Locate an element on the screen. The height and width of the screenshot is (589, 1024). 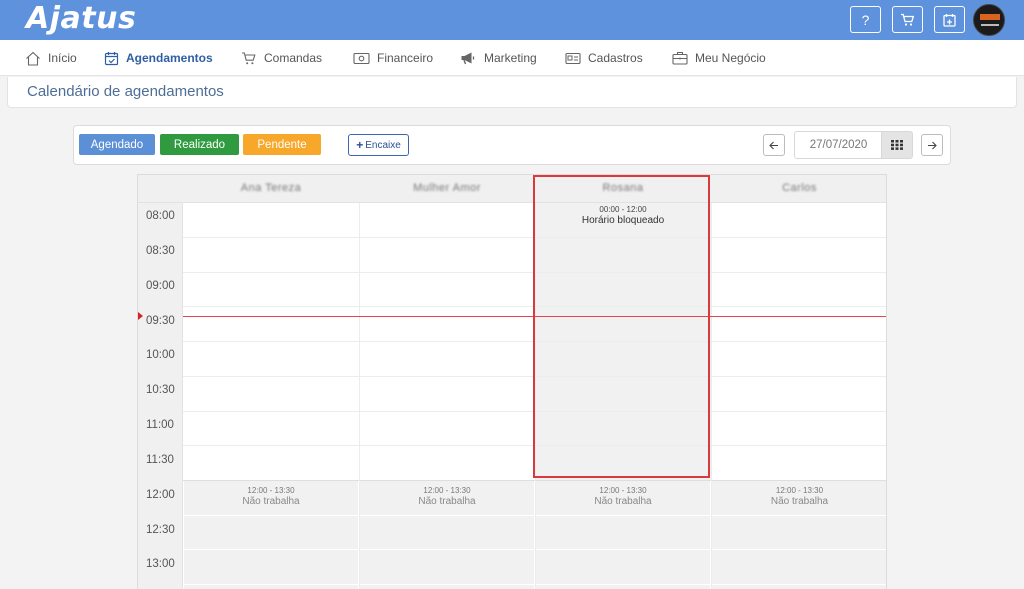
nav-item-meu-negocio: Meu Negócio is located at coordinates (719, 58).